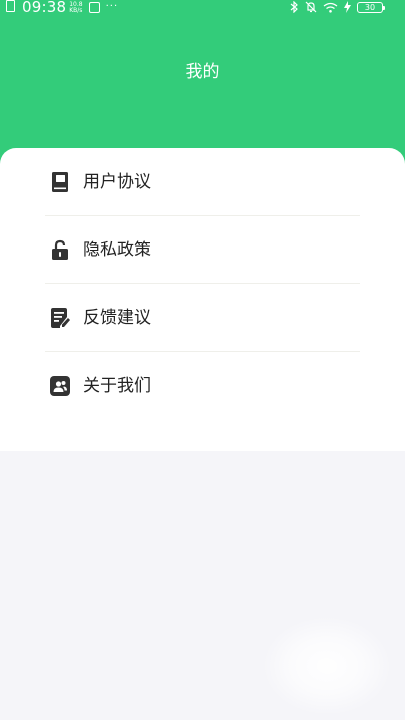 This screenshot has width=405, height=720. Describe the element at coordinates (347, 7) in the screenshot. I see `charging-icon` at that location.